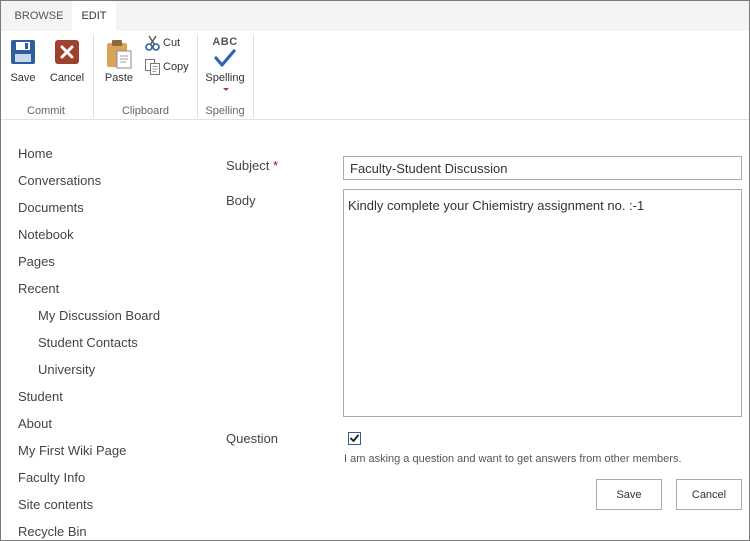  Describe the element at coordinates (145, 111) in the screenshot. I see `clipboard-group-label: Clipboard` at that location.